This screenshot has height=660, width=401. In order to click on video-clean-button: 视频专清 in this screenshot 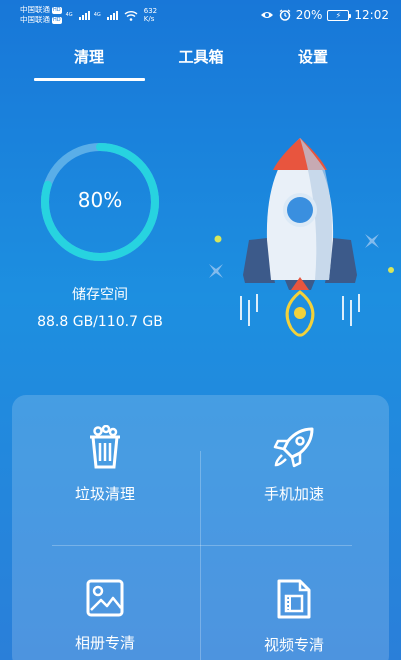, I will do `click(294, 619)`.